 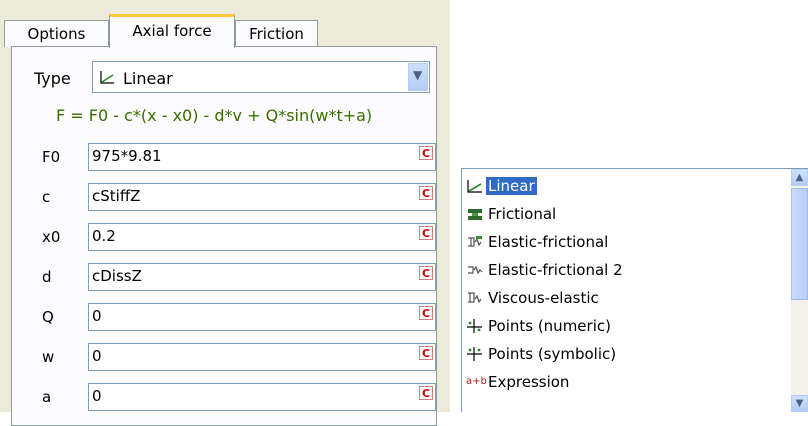 I want to click on force-formula: F = F0 - c*(x - x0) - d*v + Q*sin(w*t+a), so click(x=214, y=115).